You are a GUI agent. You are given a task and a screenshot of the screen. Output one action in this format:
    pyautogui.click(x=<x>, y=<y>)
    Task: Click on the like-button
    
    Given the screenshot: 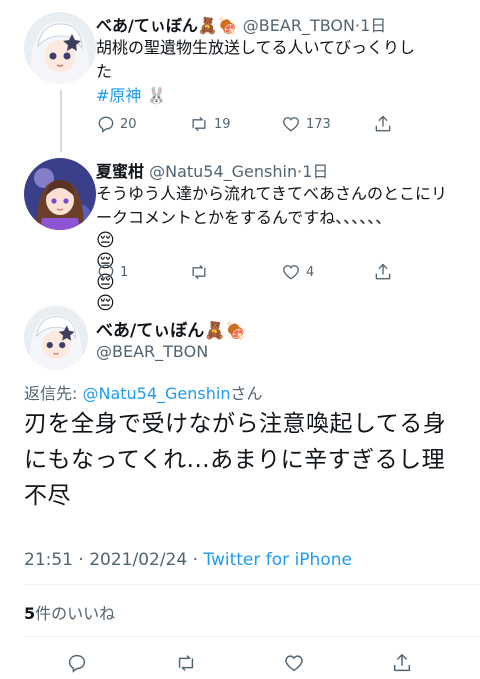 What is the action you would take?
    pyautogui.click(x=294, y=663)
    